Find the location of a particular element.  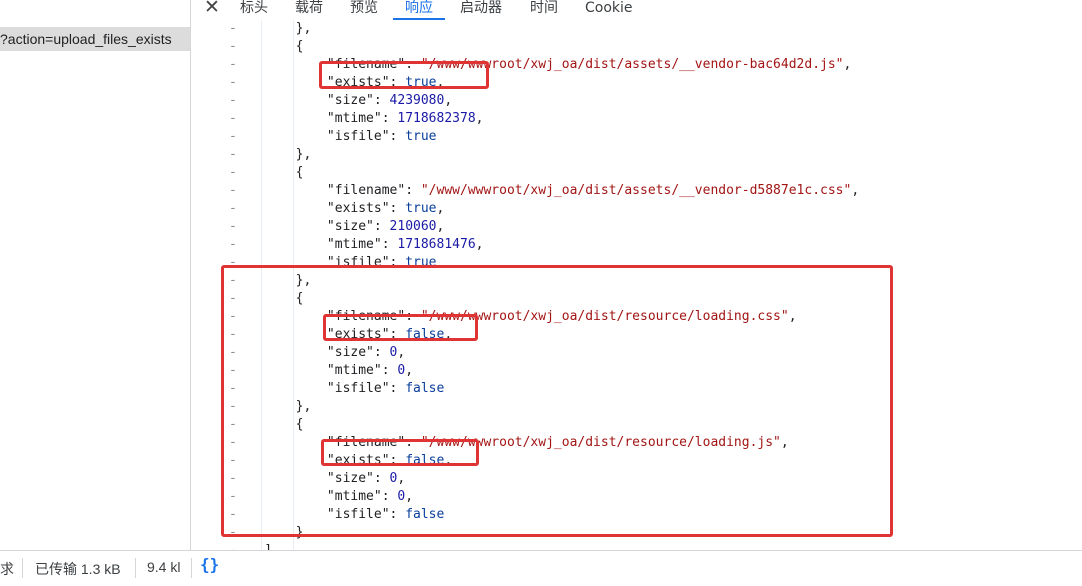

json-key: "exists" is located at coordinates (358, 208).